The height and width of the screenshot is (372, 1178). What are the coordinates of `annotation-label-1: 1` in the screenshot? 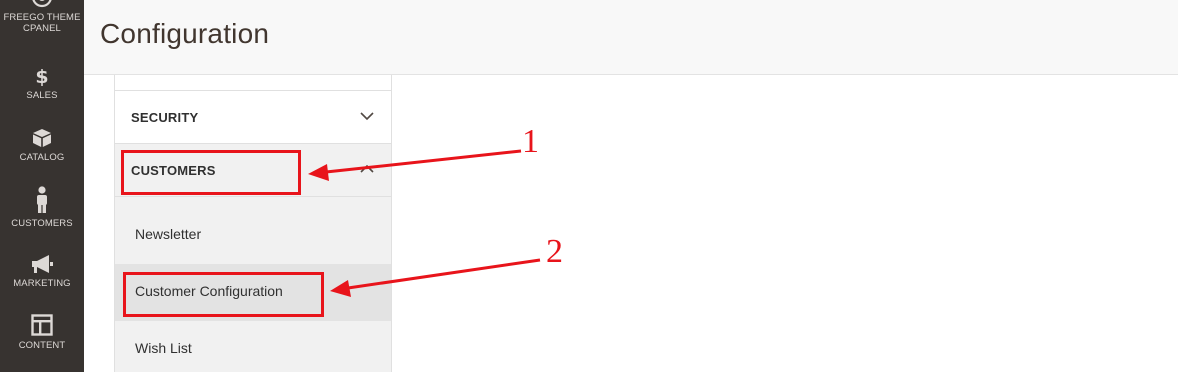 It's located at (530, 141).